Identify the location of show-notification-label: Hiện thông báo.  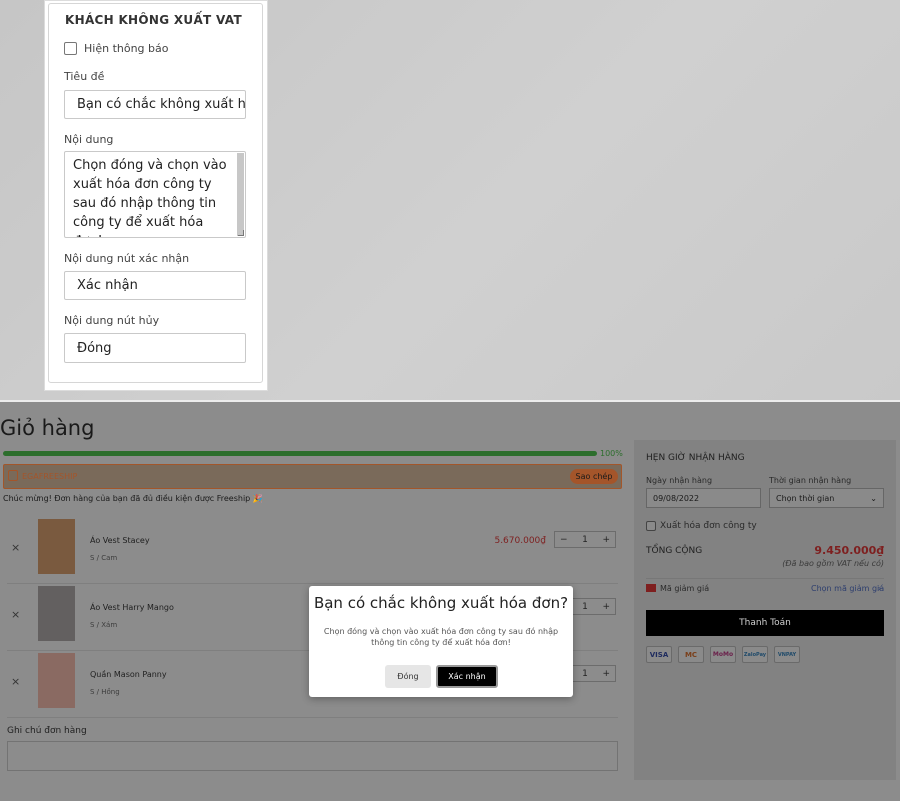
(126, 48).